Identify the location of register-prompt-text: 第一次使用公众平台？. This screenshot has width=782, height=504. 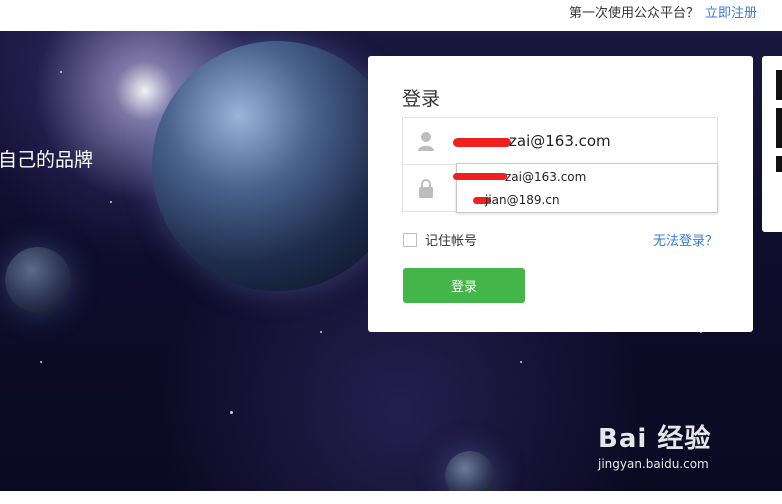
(633, 13).